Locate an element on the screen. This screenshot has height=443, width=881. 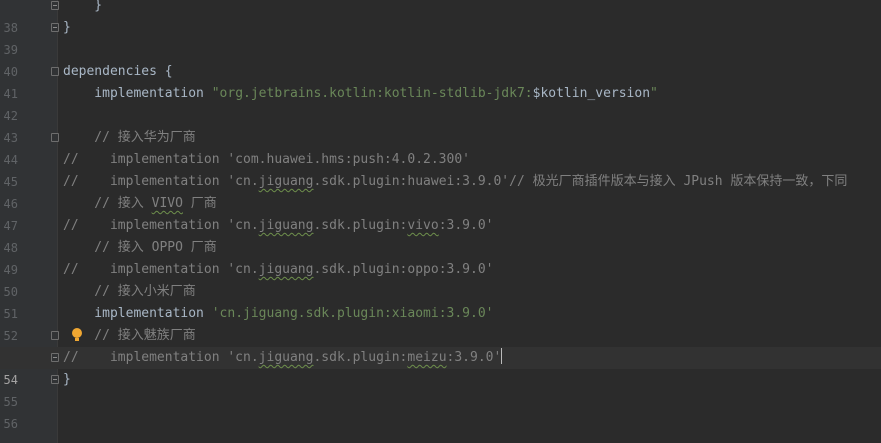
code-line: 55 } is located at coordinates (440, 389).